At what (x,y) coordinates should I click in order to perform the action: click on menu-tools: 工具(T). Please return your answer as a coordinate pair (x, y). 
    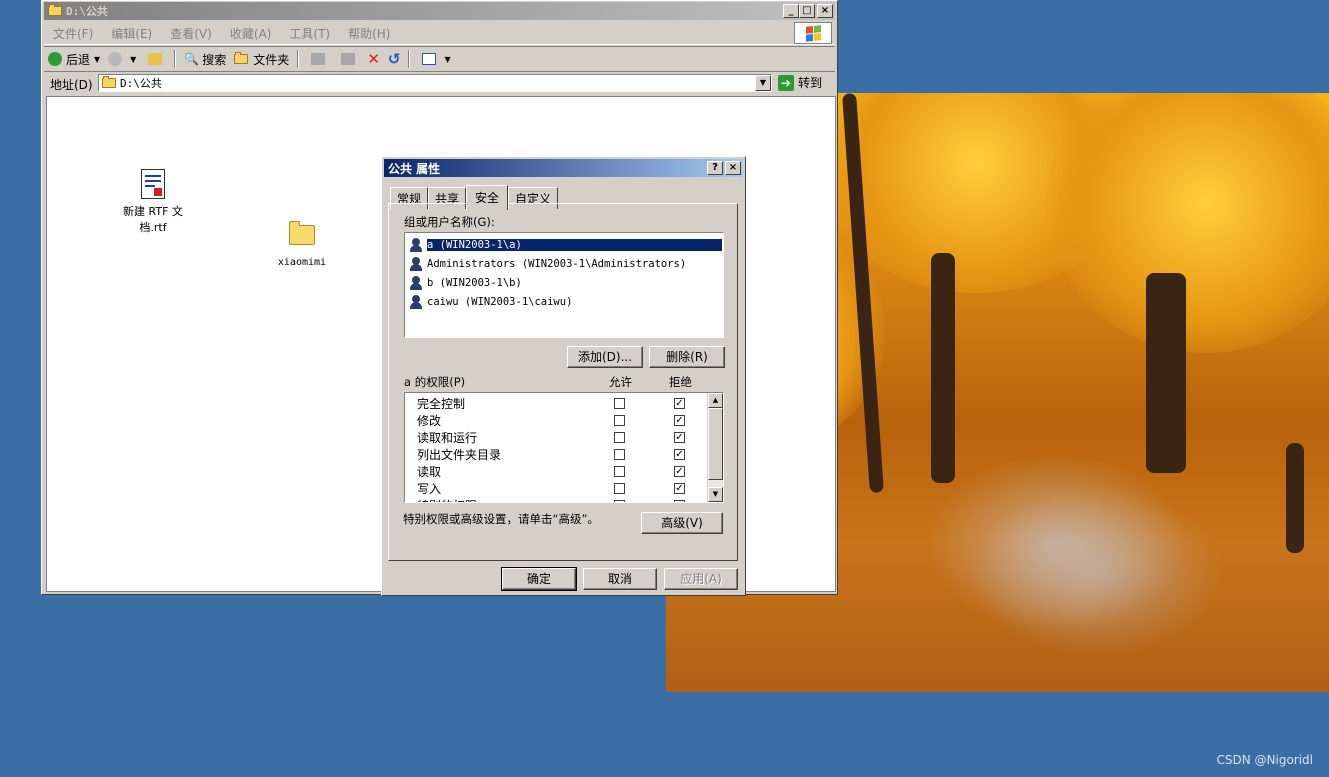
    Looking at the image, I should click on (309, 33).